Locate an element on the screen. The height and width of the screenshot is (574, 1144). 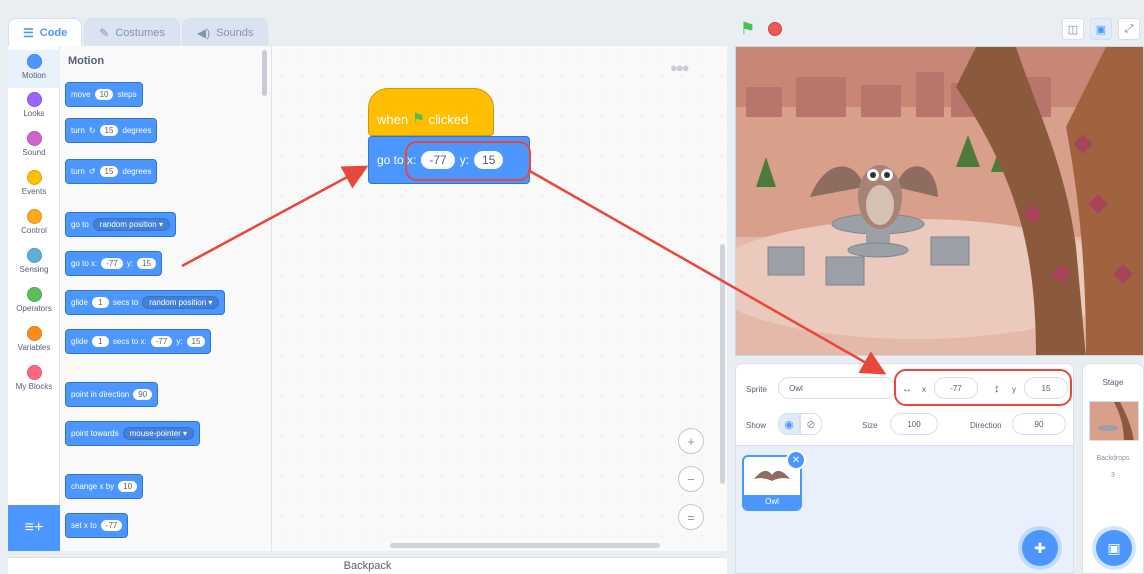
category-label: Variables is located at coordinates (34, 347).